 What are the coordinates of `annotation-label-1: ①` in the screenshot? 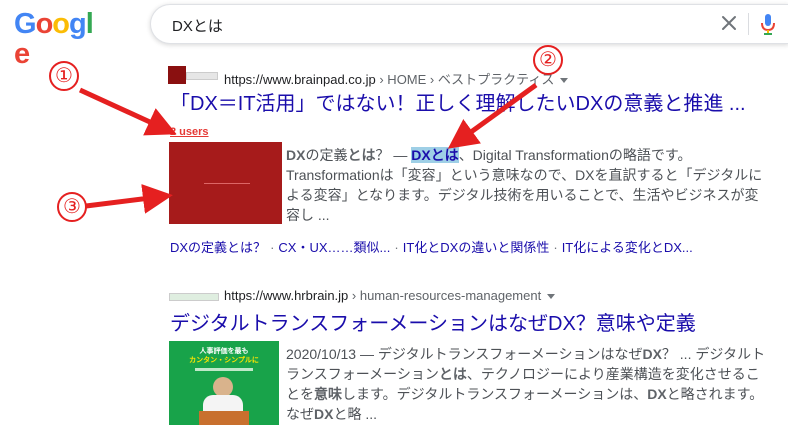 It's located at (64, 76).